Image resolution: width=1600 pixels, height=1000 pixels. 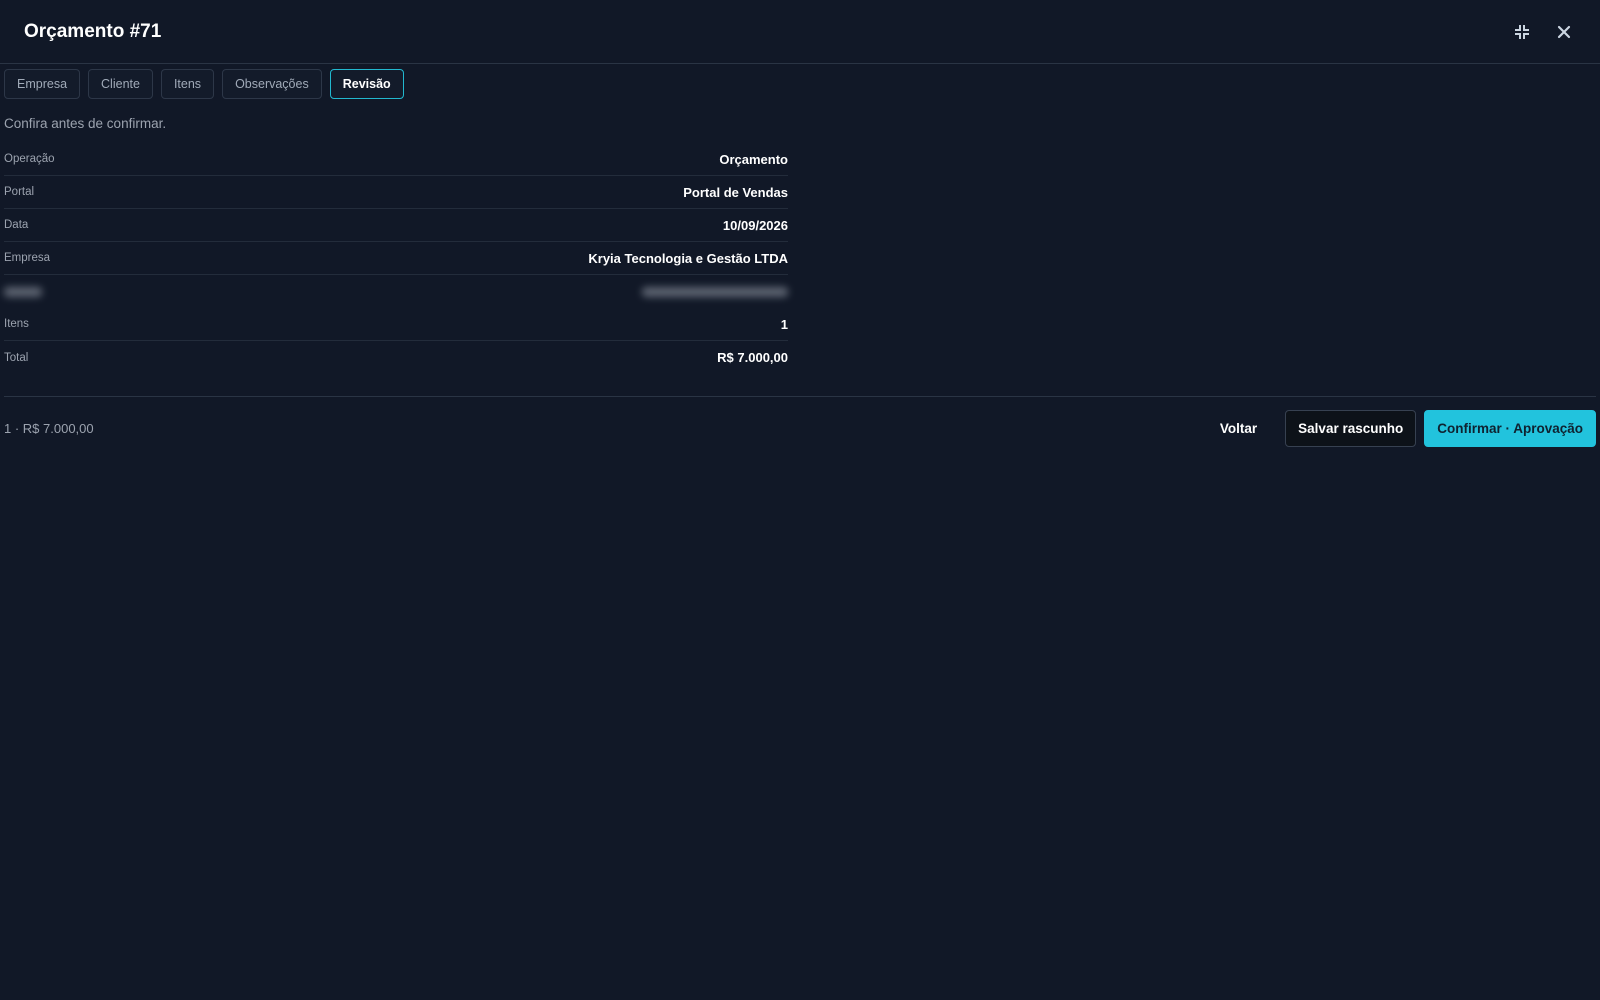 I want to click on summary-row-operacao: Operação Orçamento, so click(x=396, y=159).